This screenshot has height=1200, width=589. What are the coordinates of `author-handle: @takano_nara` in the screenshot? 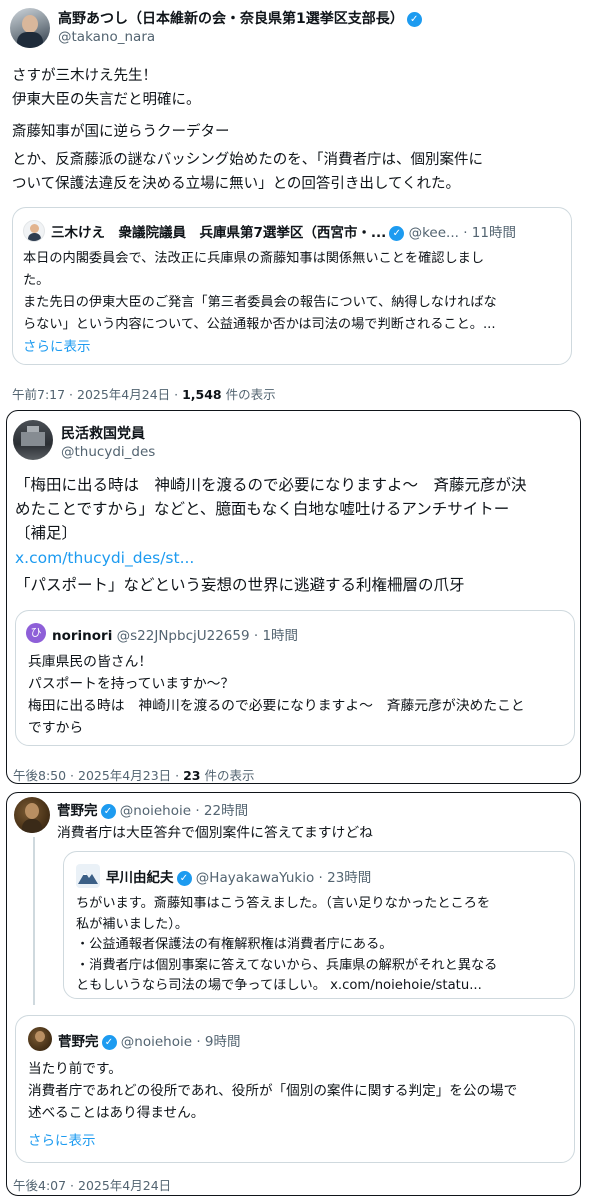 It's located at (106, 37).